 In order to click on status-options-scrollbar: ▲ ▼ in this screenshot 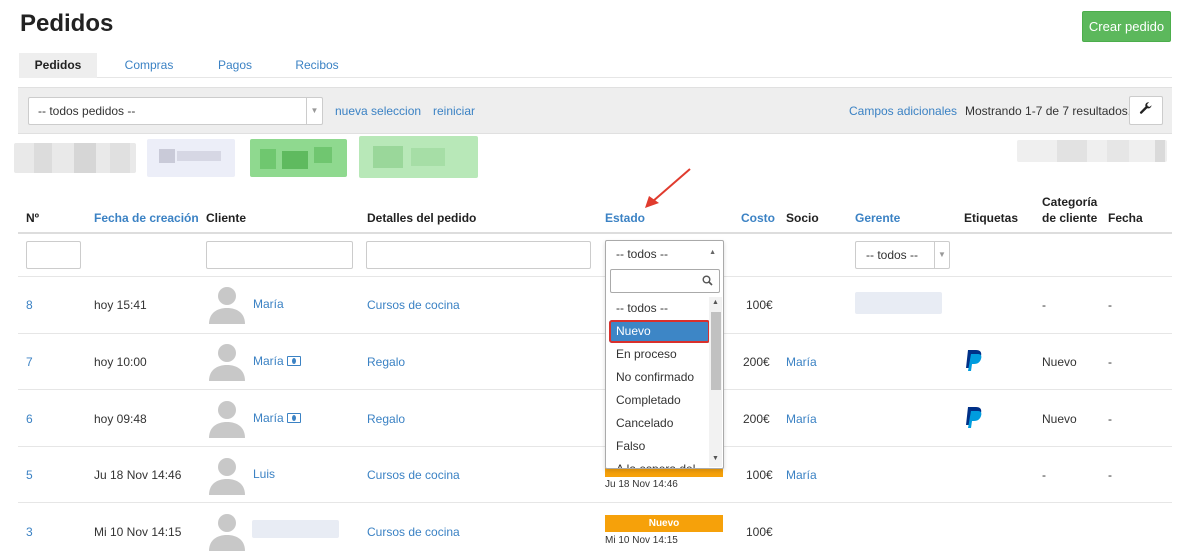, I will do `click(715, 382)`.